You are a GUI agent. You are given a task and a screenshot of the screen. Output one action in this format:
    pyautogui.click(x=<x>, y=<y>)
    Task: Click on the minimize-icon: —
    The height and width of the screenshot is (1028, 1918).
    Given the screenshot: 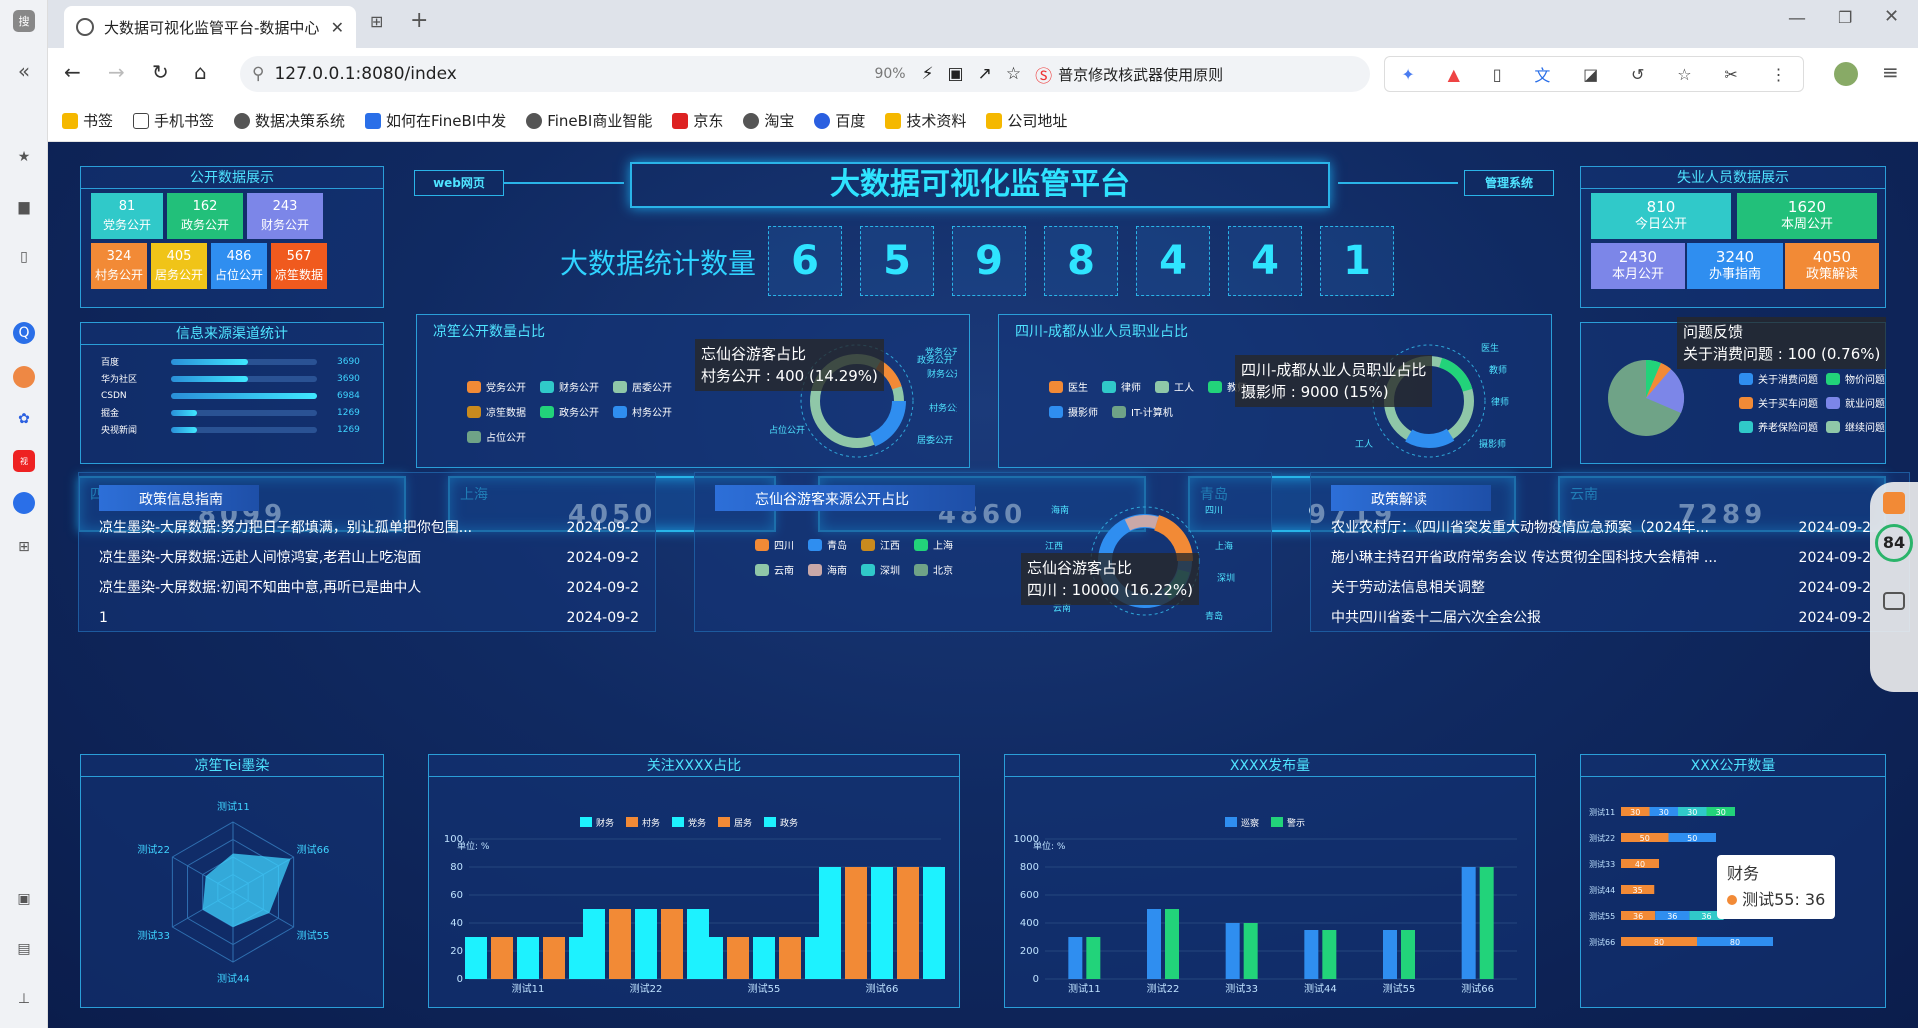 What is the action you would take?
    pyautogui.click(x=1797, y=18)
    